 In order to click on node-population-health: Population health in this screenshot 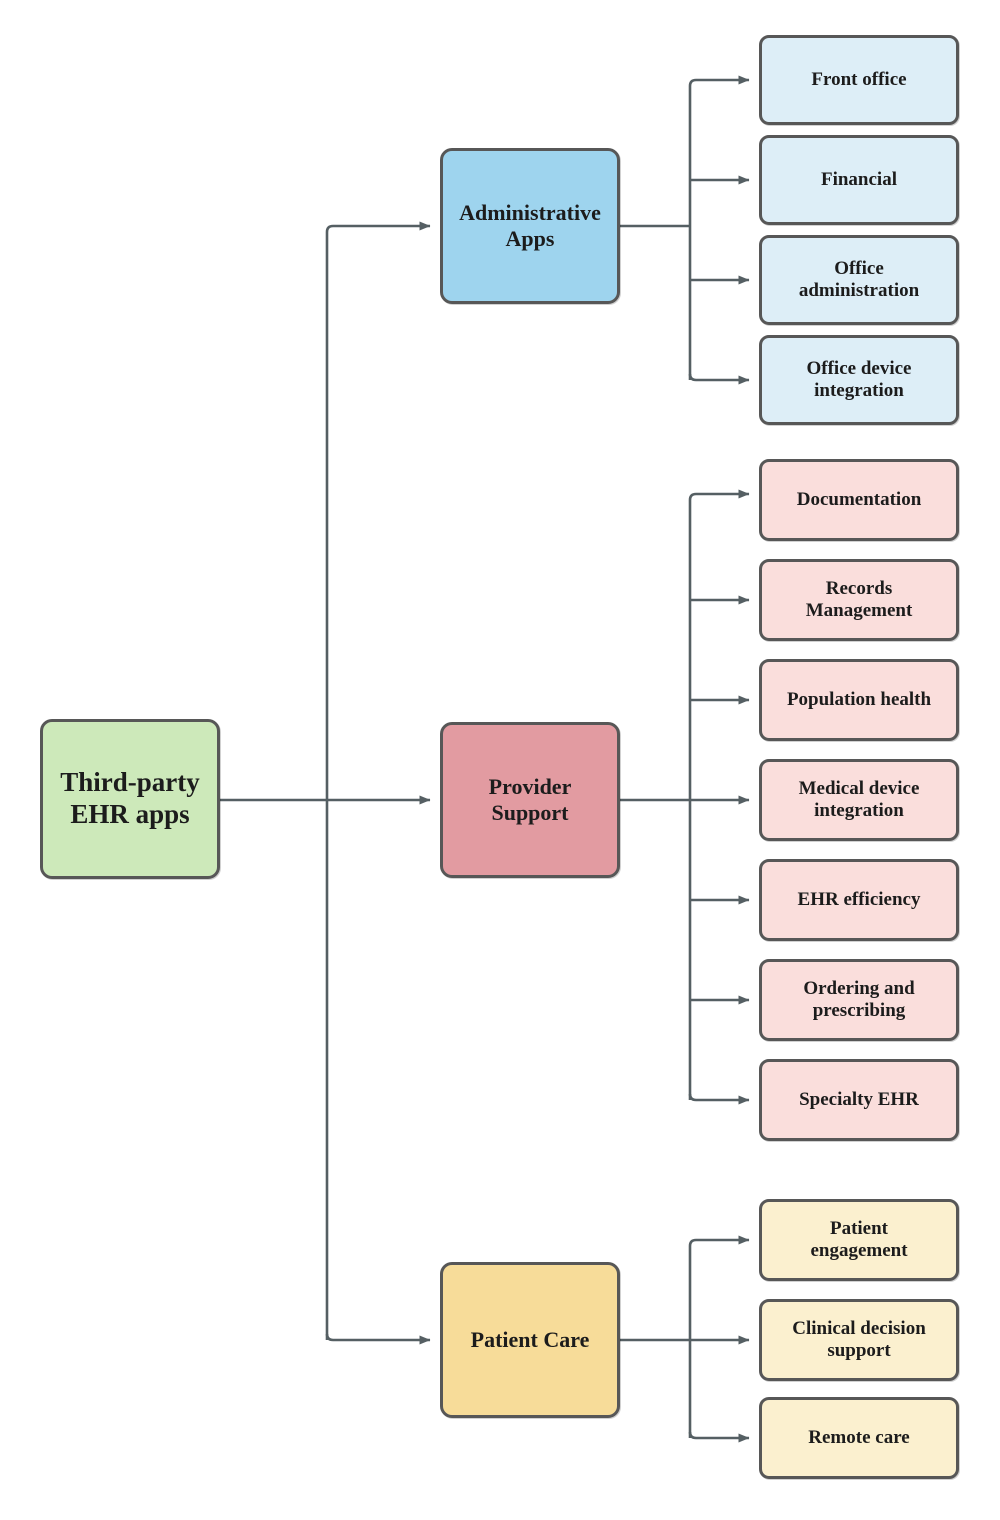, I will do `click(859, 700)`.